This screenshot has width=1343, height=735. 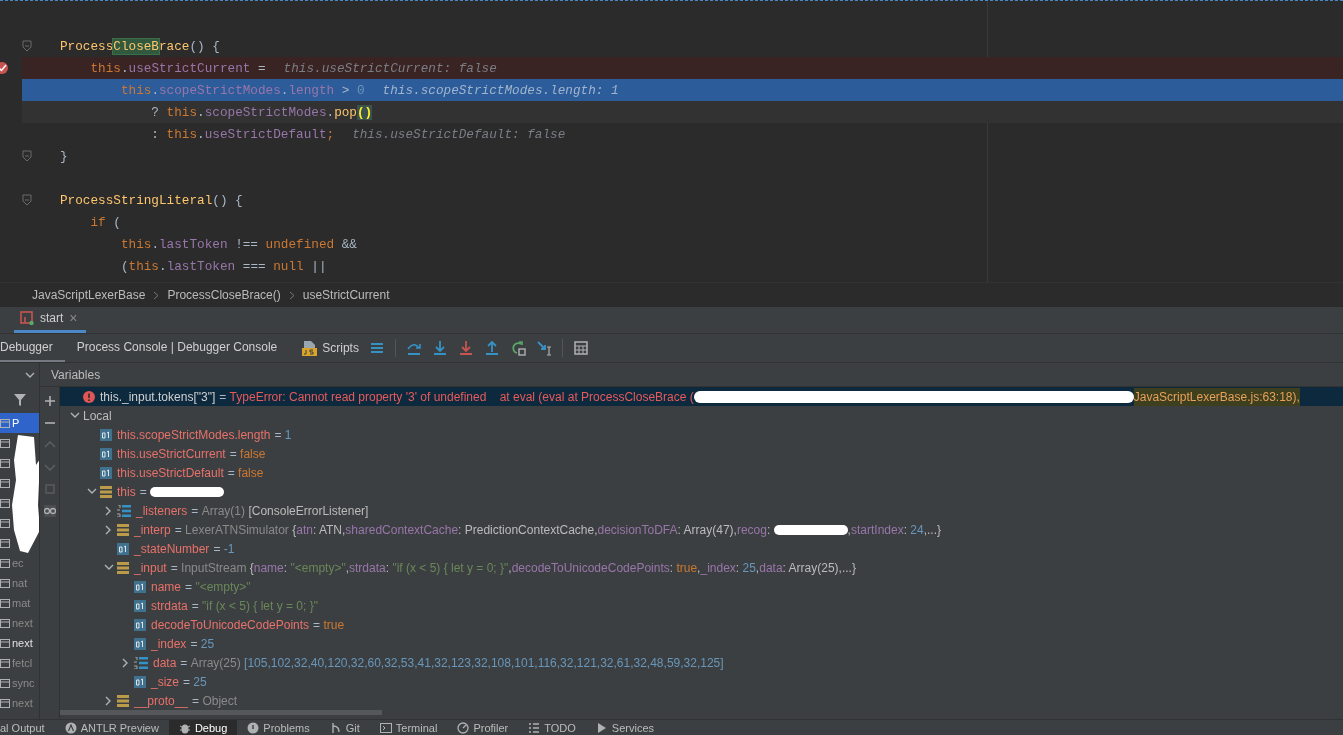 I want to click on tool-window-button: Debug, so click(x=203, y=727).